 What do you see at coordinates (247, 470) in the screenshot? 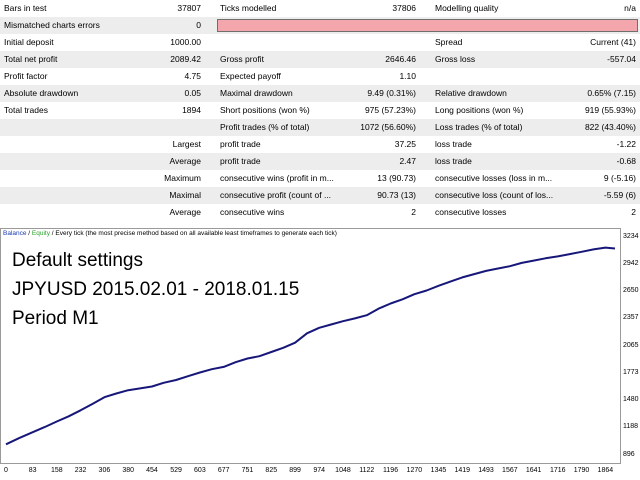
I see `x-tick-label: 751` at bounding box center [247, 470].